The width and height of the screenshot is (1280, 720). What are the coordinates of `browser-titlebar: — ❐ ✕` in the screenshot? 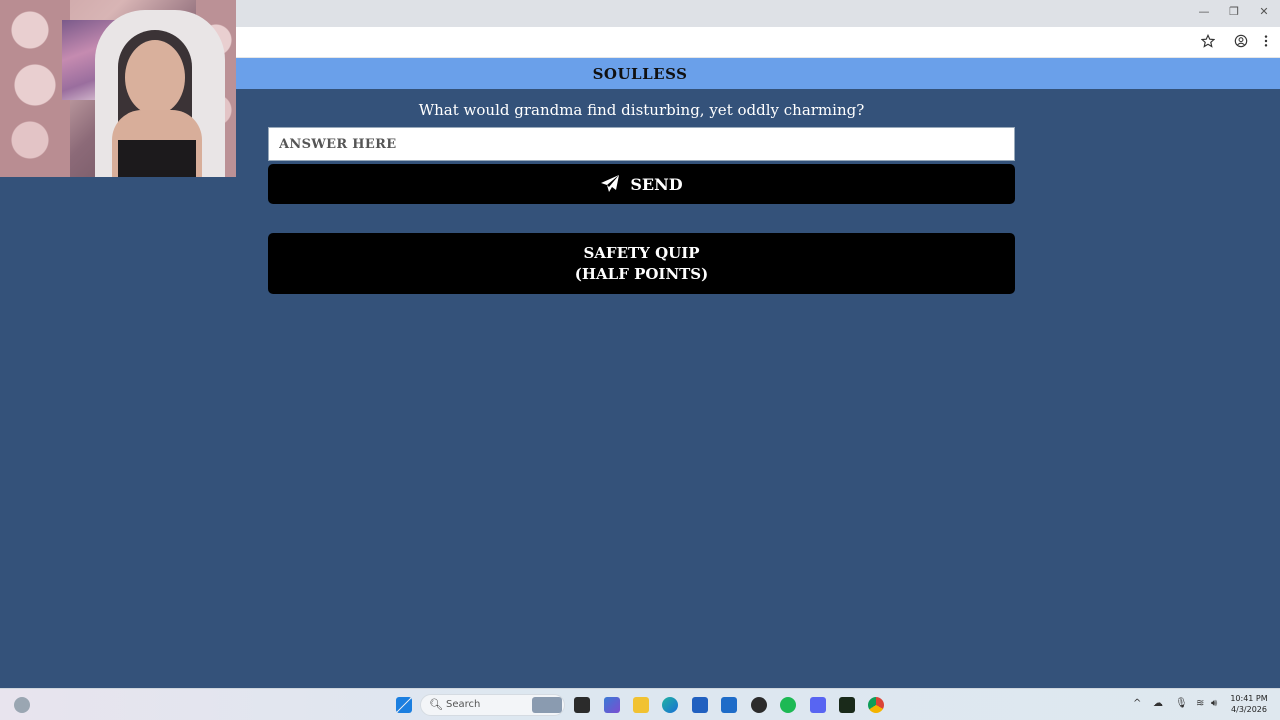 It's located at (758, 13).